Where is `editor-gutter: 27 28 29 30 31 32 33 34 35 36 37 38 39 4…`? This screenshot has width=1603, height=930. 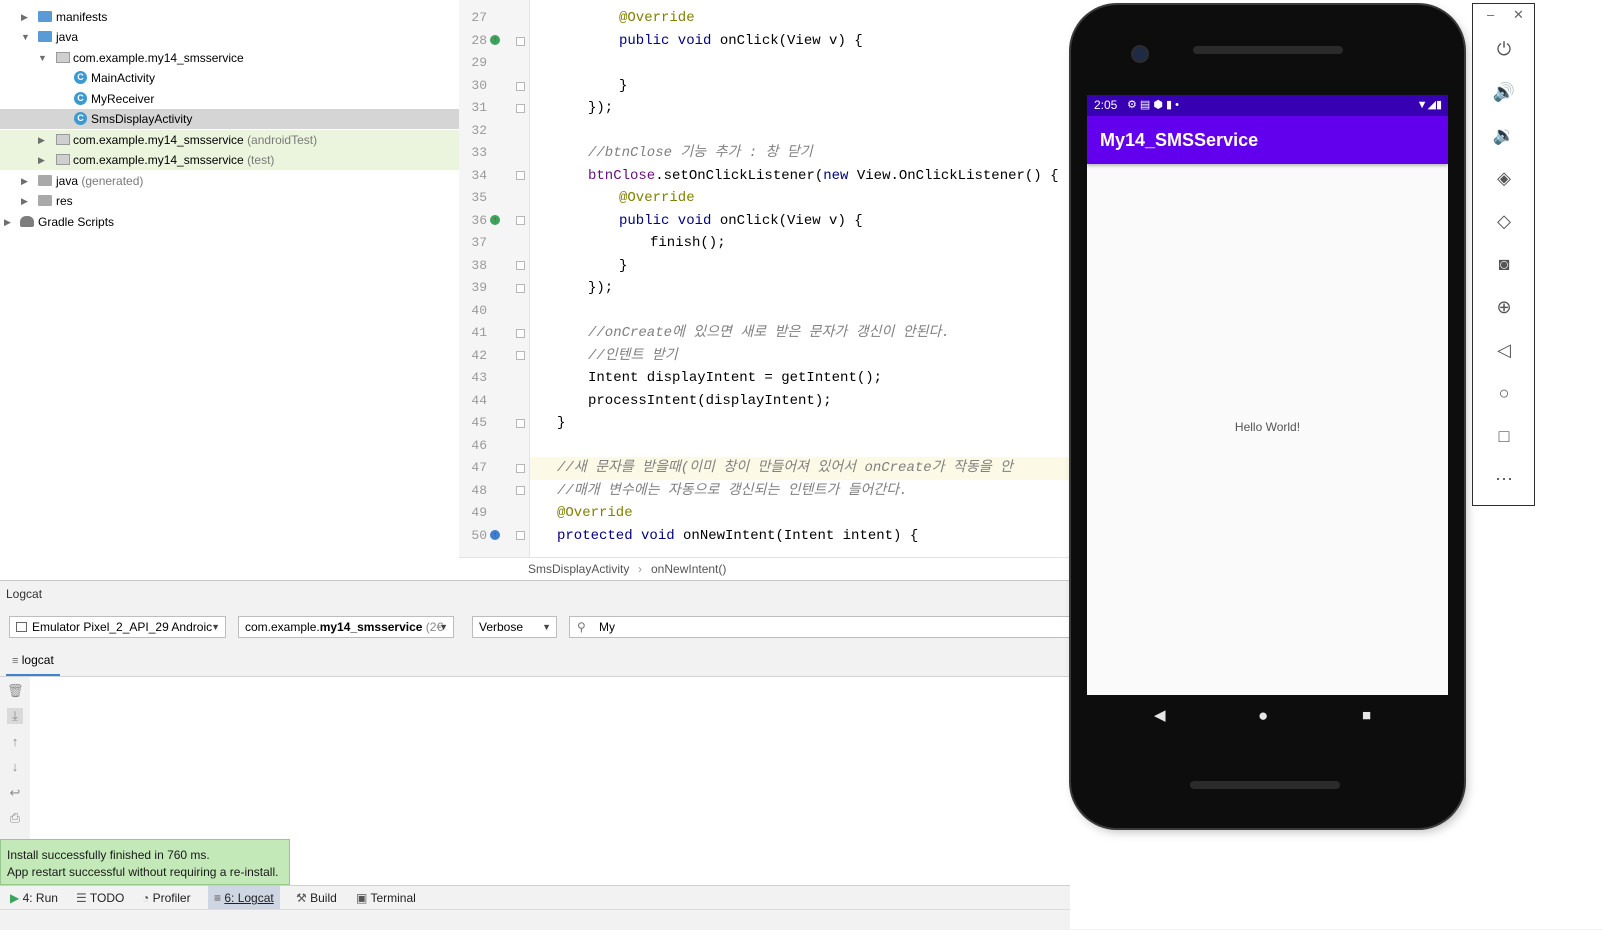
editor-gutter: 27 28 29 30 31 32 33 34 35 36 37 38 39 4… is located at coordinates (494, 278).